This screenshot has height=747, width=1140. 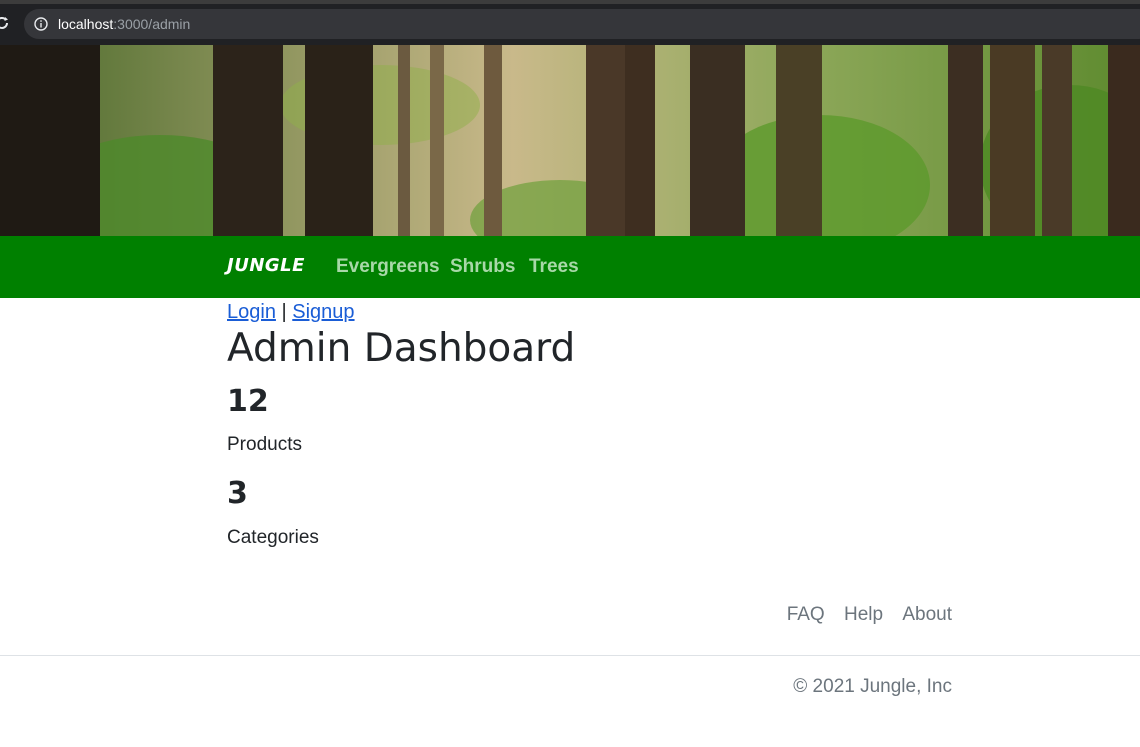 What do you see at coordinates (248, 401) in the screenshot?
I see `products-count: 12` at bounding box center [248, 401].